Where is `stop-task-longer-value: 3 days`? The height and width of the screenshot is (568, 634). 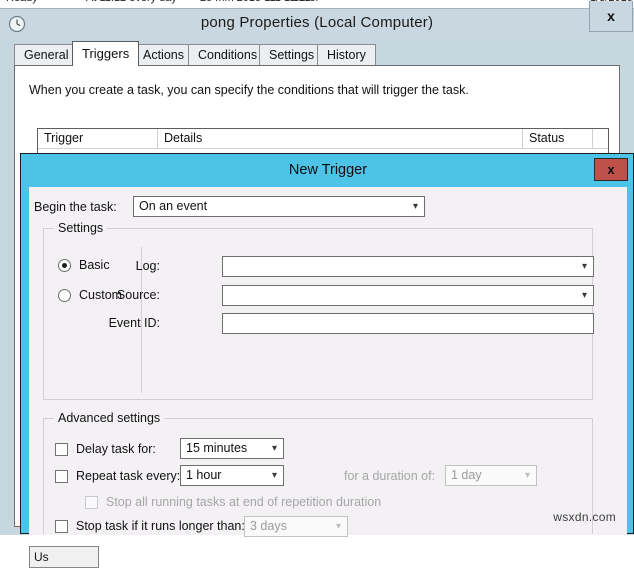
stop-task-longer-value: 3 days is located at coordinates (268, 526).